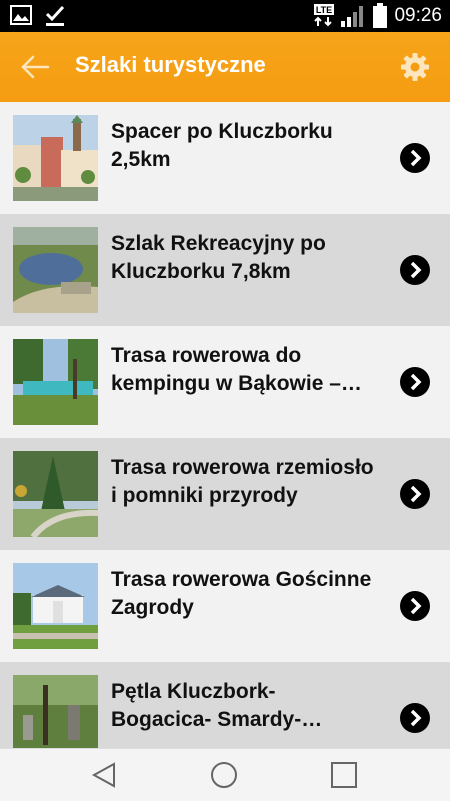 The height and width of the screenshot is (801, 450). Describe the element at coordinates (21, 15) in the screenshot. I see `image-notification-icon` at that location.